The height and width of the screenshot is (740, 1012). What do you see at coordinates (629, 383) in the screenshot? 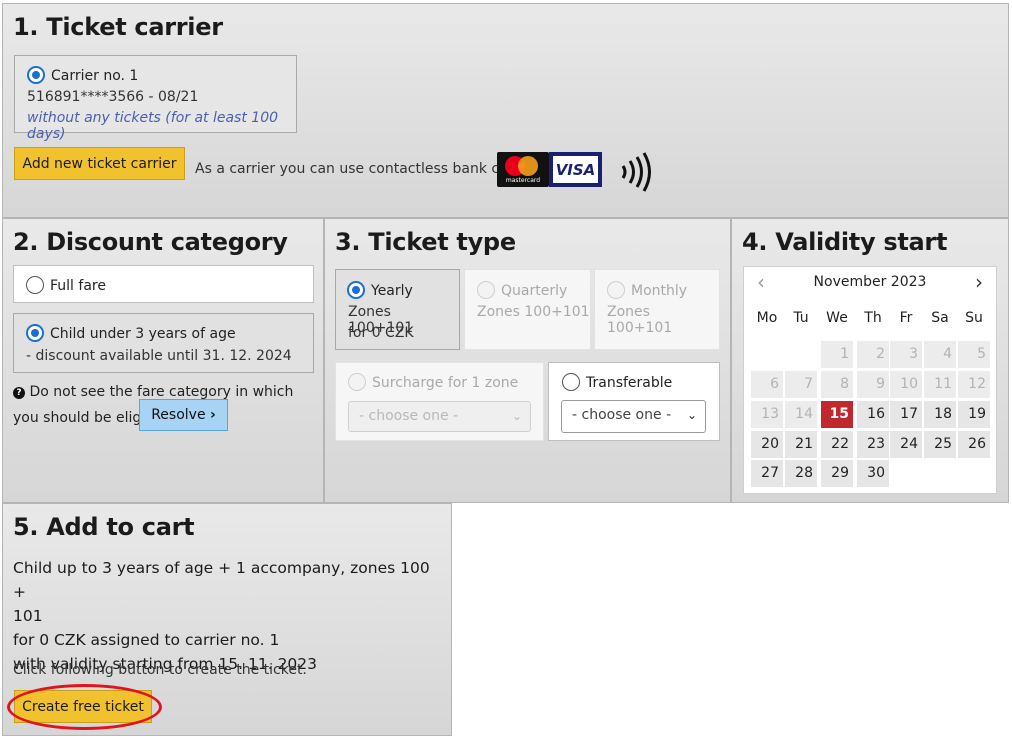
I see `transferable-label: Transferable` at bounding box center [629, 383].